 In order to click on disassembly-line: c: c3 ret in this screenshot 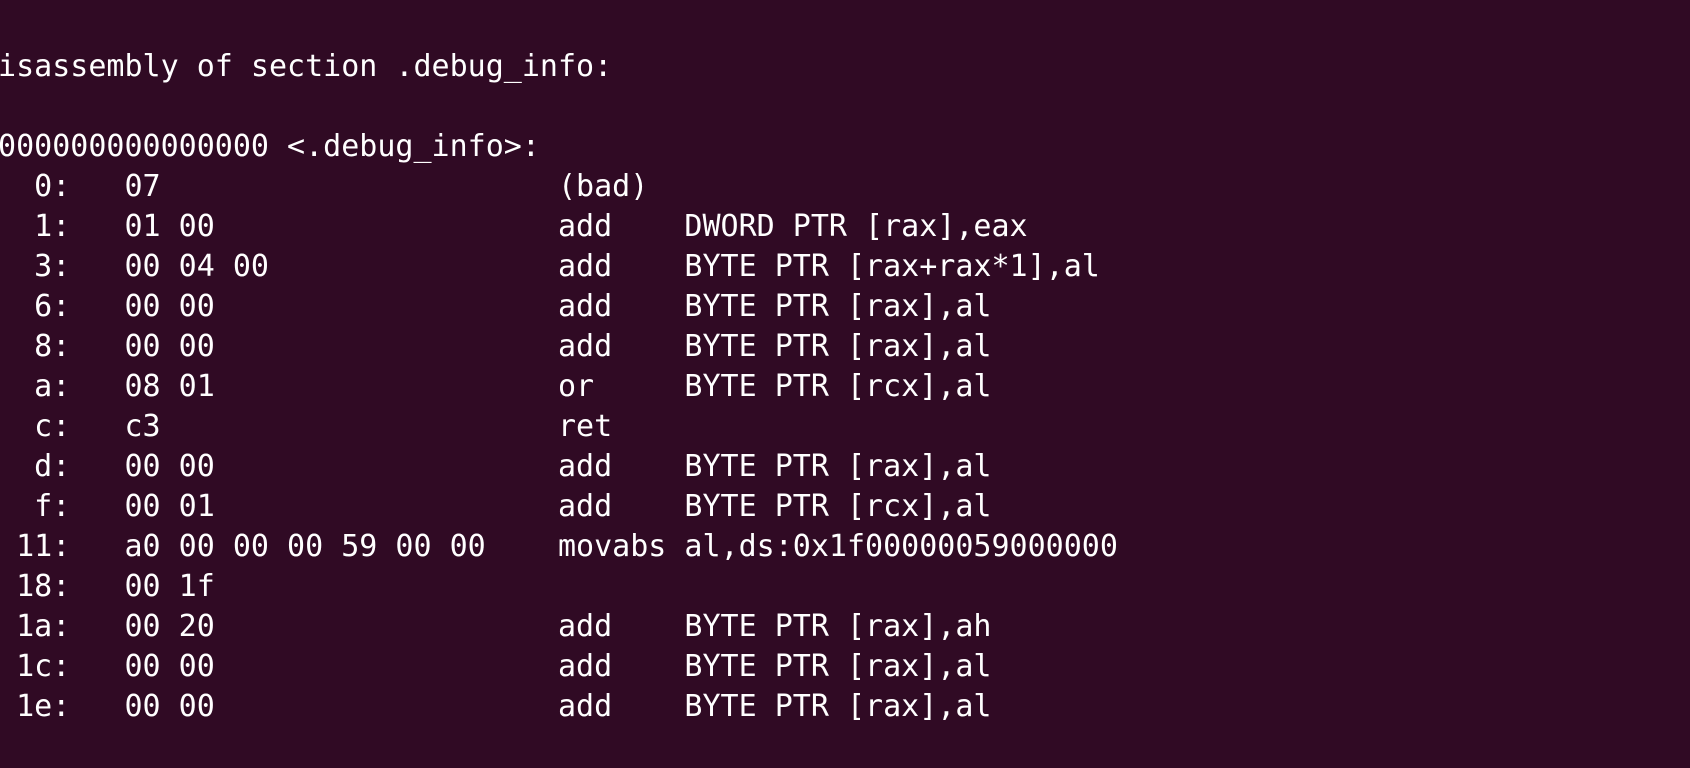, I will do `click(306, 426)`.